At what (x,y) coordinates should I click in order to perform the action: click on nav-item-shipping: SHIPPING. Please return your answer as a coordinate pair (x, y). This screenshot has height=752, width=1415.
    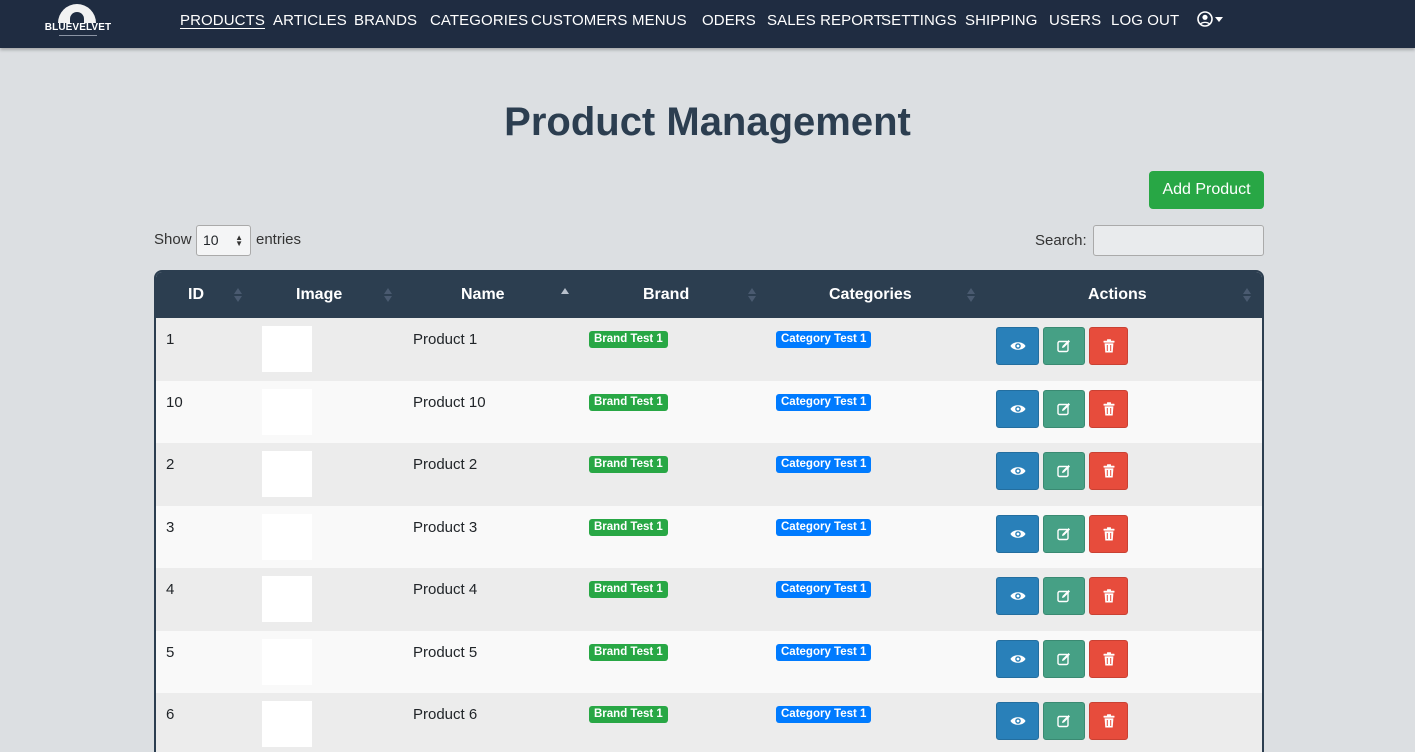
    Looking at the image, I should click on (1001, 20).